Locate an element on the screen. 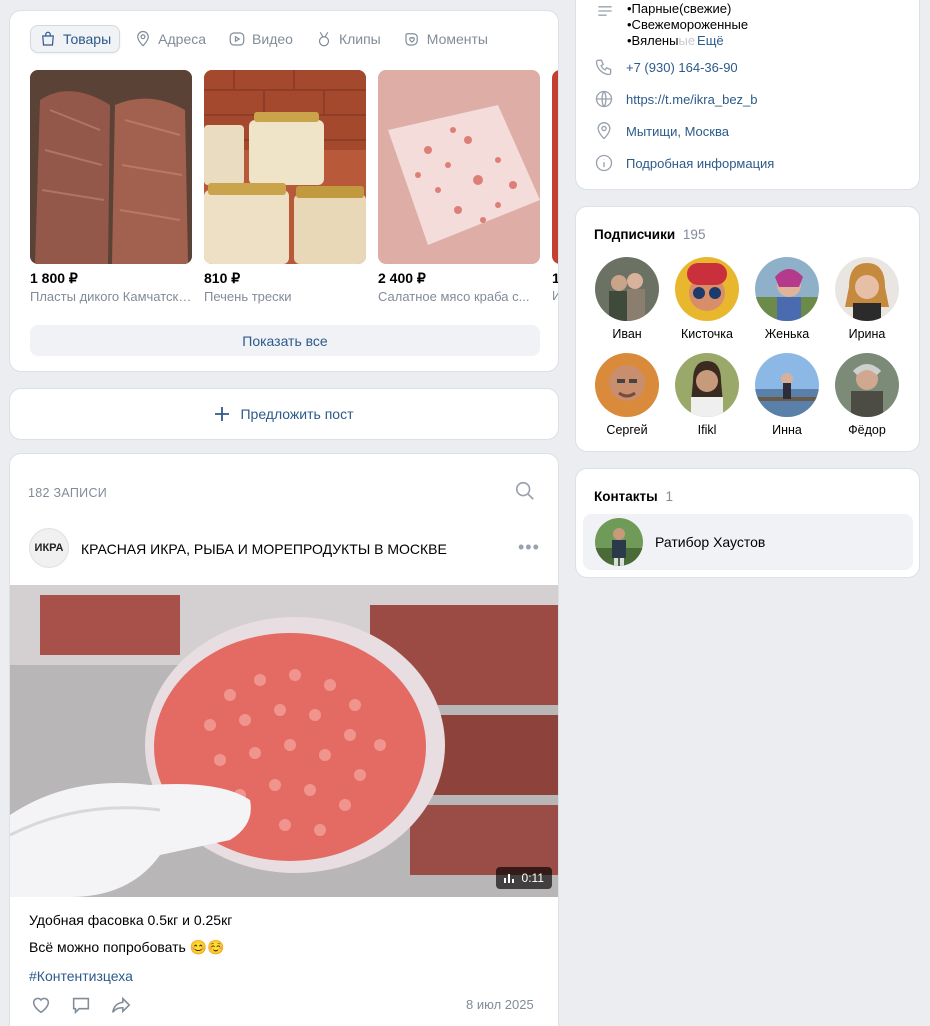  product-card: 810 ₽ Печень трески is located at coordinates (285, 187).